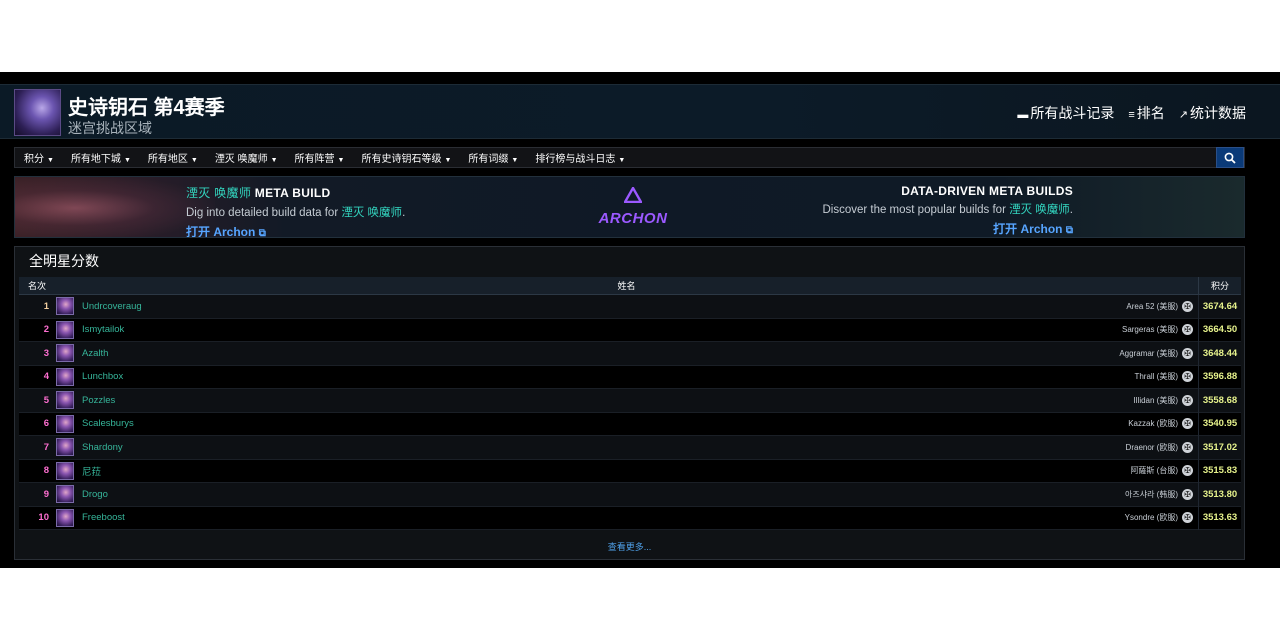  Describe the element at coordinates (115, 207) in the screenshot. I see `banner-art` at that location.